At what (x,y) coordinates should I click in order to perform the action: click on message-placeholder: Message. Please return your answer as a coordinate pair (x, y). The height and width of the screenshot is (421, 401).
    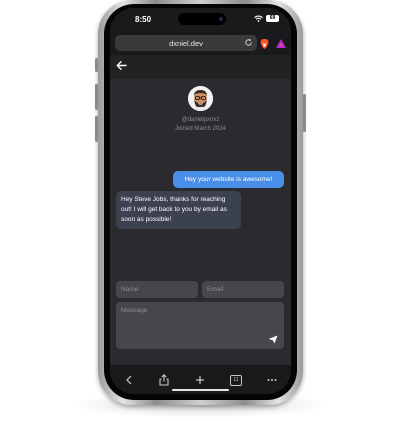
    Looking at the image, I should click on (134, 310).